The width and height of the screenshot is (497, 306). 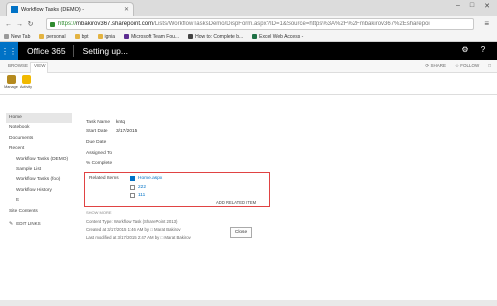 What do you see at coordinates (11, 223) in the screenshot?
I see `pencil-icon: ✎` at bounding box center [11, 223].